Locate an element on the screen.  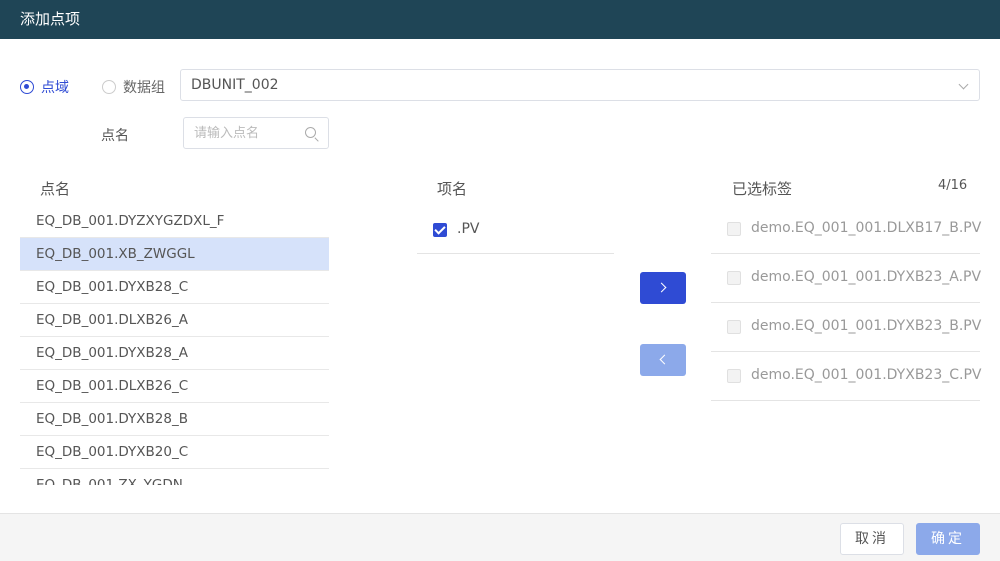
point-list-item: EQ_DB_001.DYXB28_A is located at coordinates (174, 353).